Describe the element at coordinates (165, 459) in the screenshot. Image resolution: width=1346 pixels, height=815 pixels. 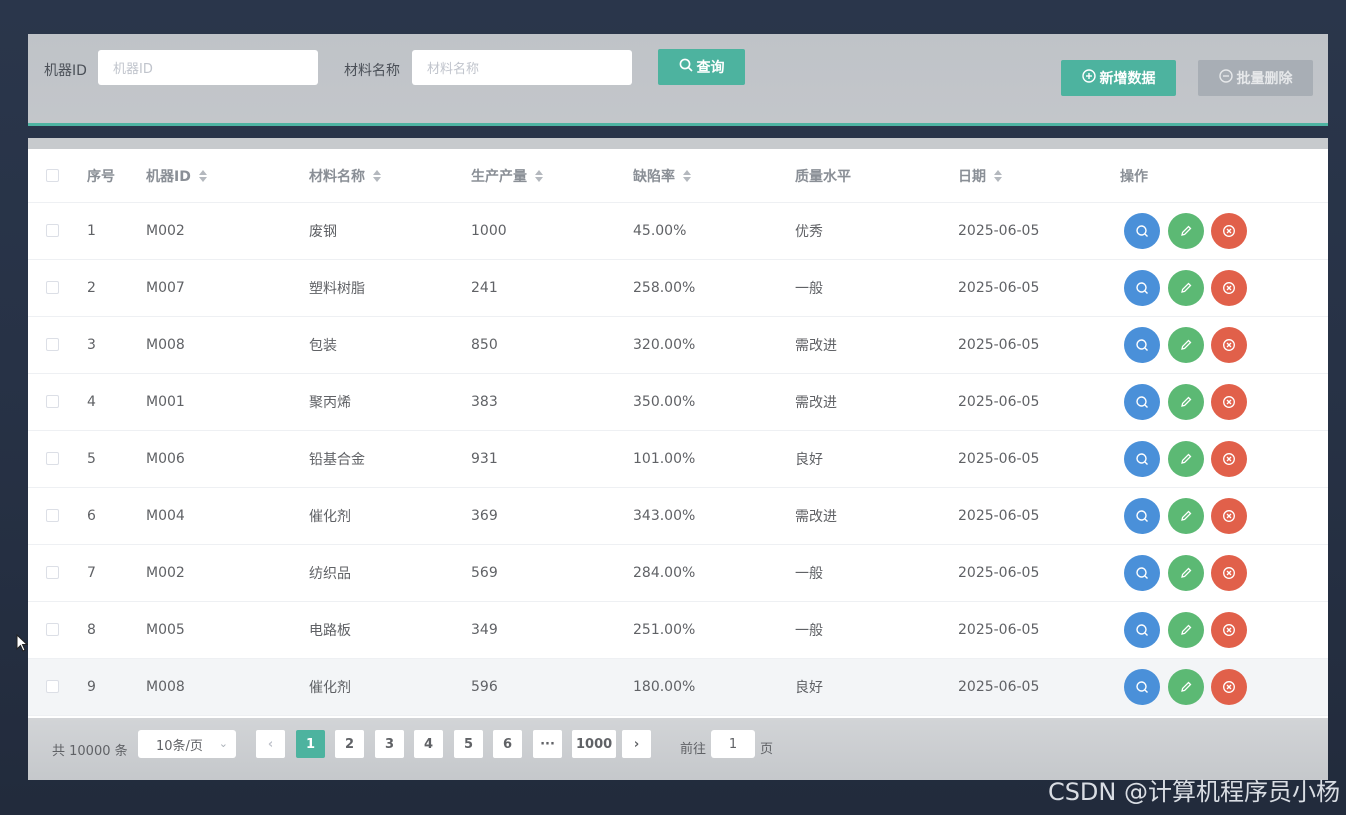
I see `cell-machine-id: M006` at that location.